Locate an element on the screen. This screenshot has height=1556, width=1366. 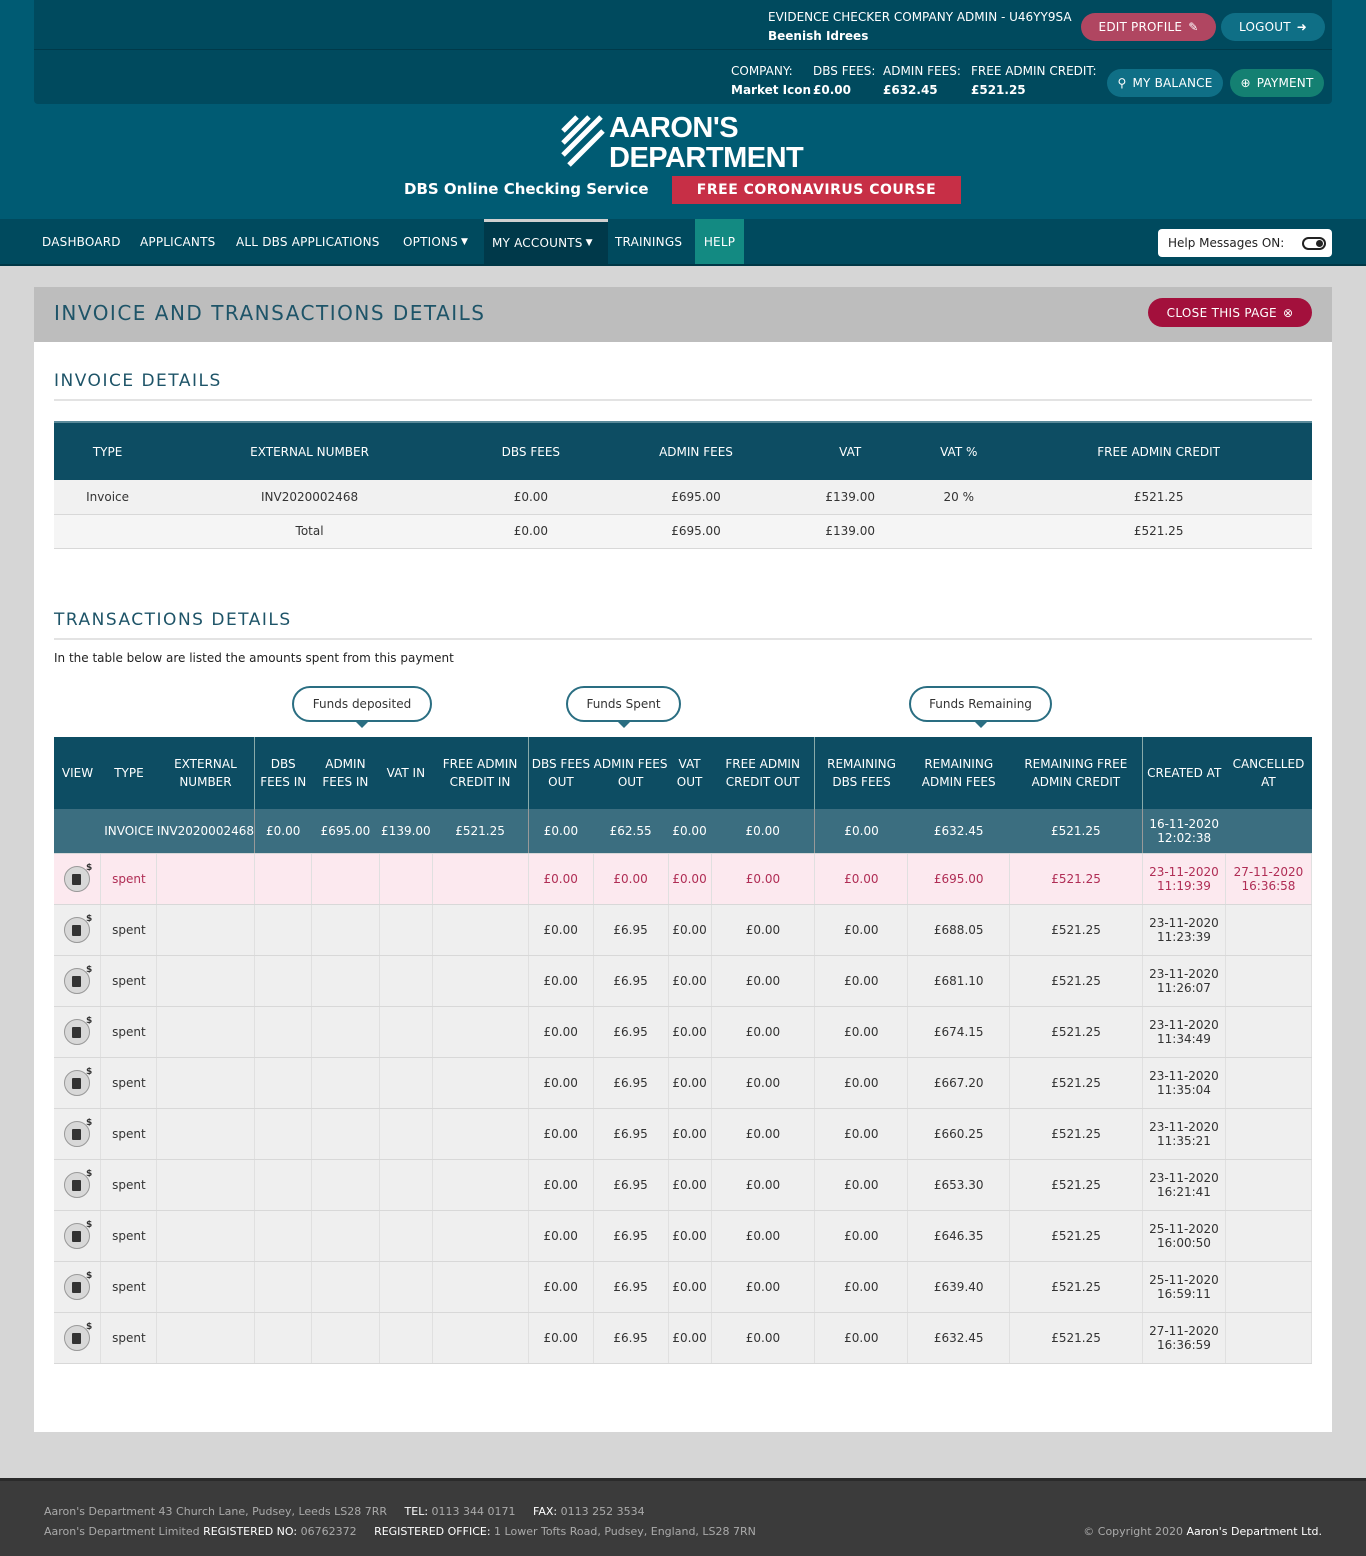
payment-label: PAYMENT is located at coordinates (1285, 83).